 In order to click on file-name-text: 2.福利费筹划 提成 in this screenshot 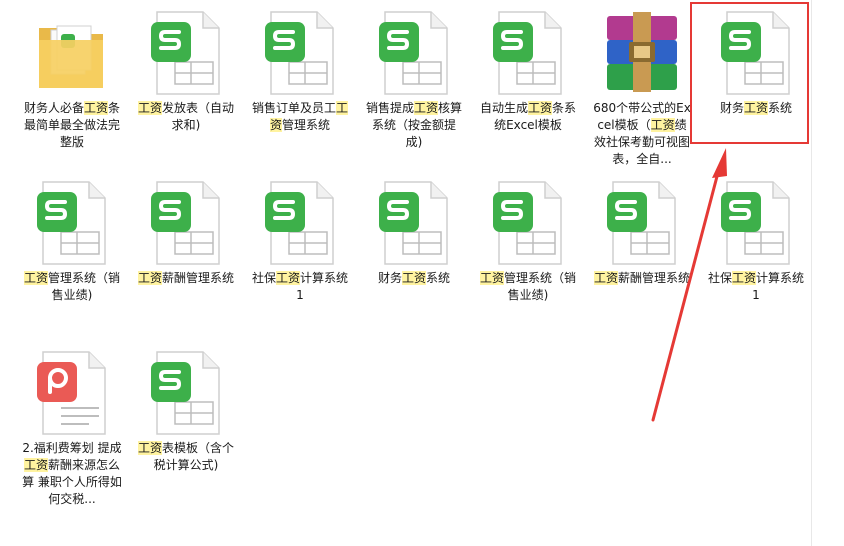, I will do `click(72, 448)`.